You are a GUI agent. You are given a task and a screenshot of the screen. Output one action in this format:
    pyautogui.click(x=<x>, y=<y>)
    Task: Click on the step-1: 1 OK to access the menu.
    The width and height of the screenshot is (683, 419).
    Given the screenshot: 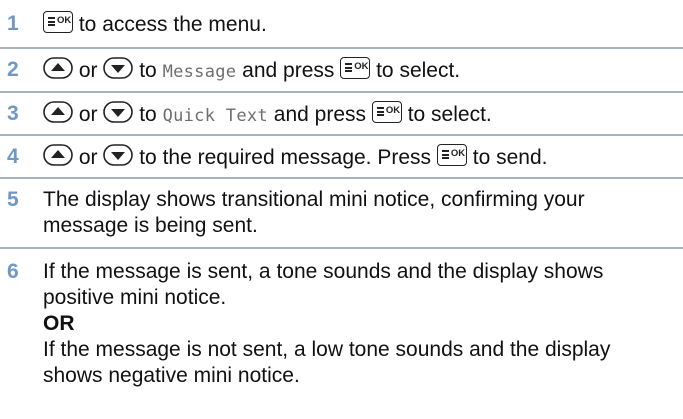 What is the action you would take?
    pyautogui.click(x=341, y=24)
    